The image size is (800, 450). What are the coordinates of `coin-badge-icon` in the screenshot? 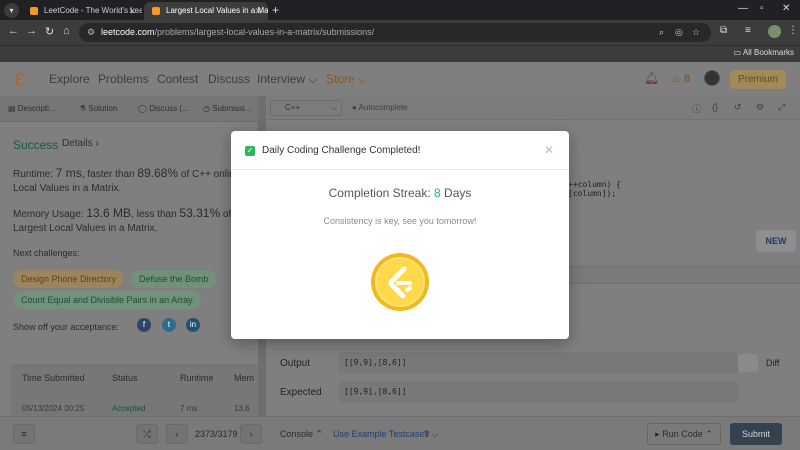 It's located at (400, 282).